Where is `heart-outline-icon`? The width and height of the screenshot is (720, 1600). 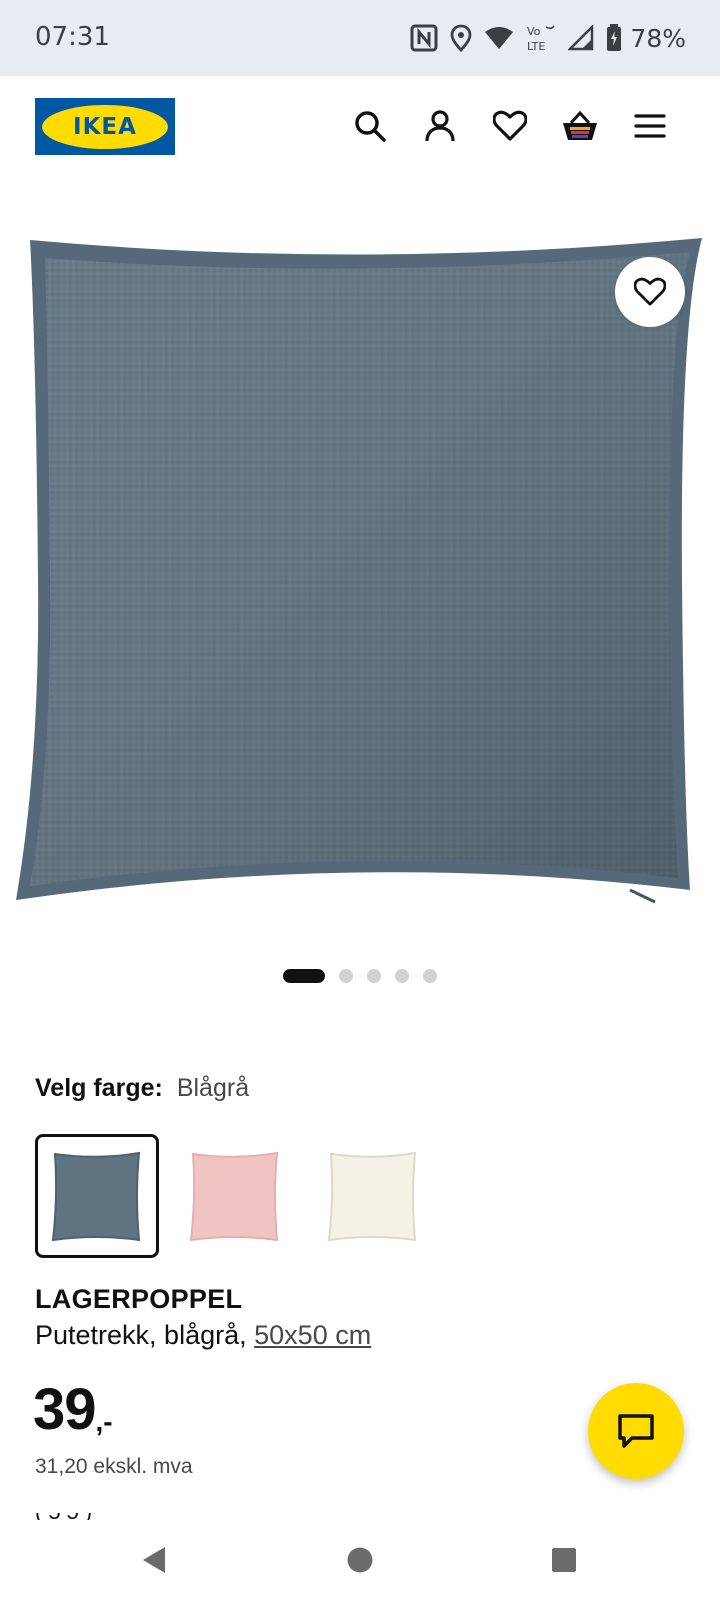
heart-outline-icon is located at coordinates (650, 291).